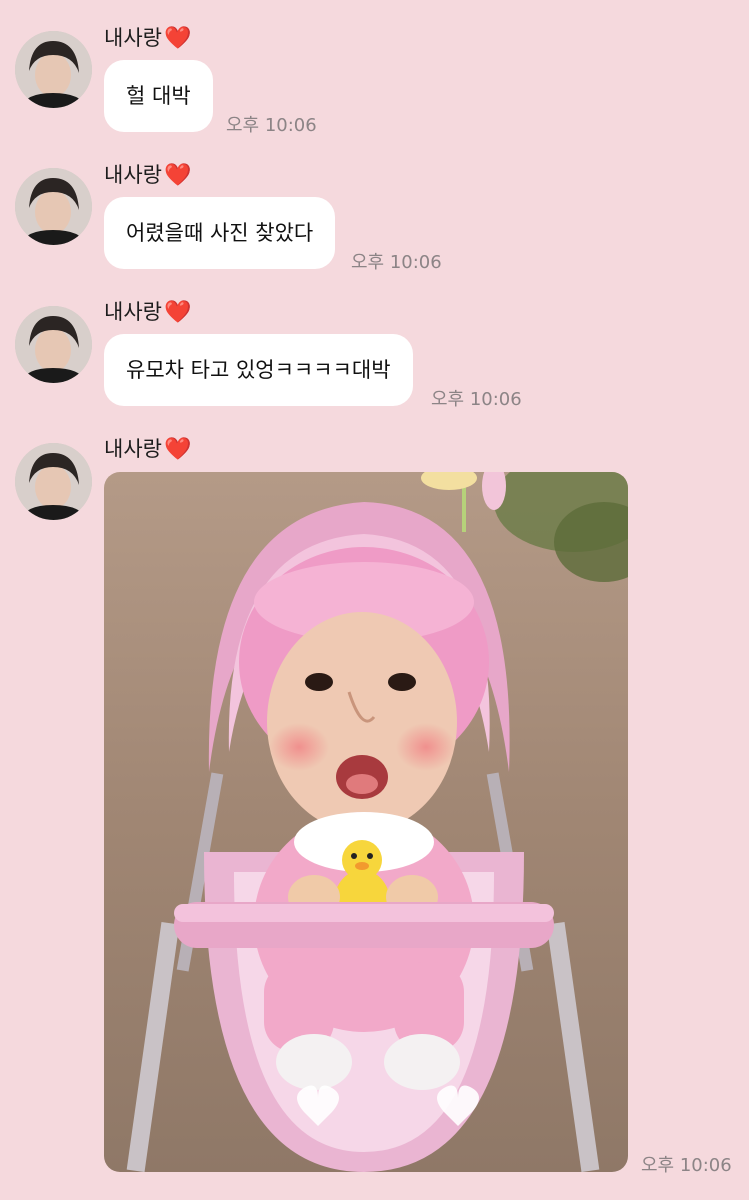 The height and width of the screenshot is (1200, 749). I want to click on message-bubble: 유모차 타고 있엉ㅋㅋㅋㅋ대박, so click(258, 370).